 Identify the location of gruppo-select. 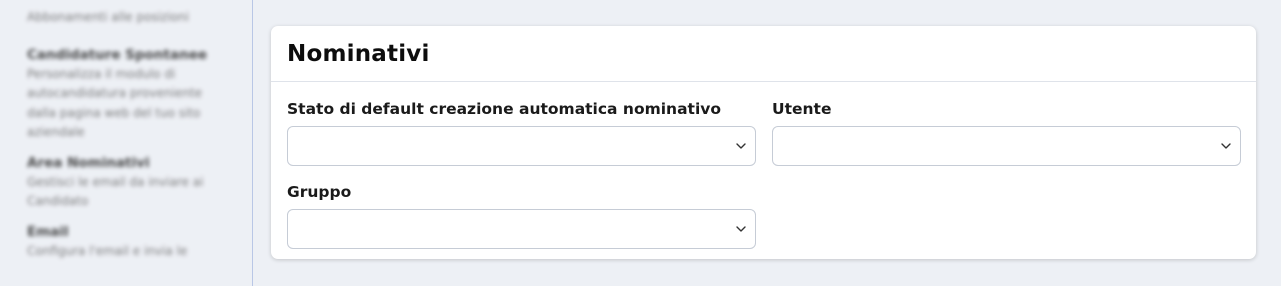
(521, 229).